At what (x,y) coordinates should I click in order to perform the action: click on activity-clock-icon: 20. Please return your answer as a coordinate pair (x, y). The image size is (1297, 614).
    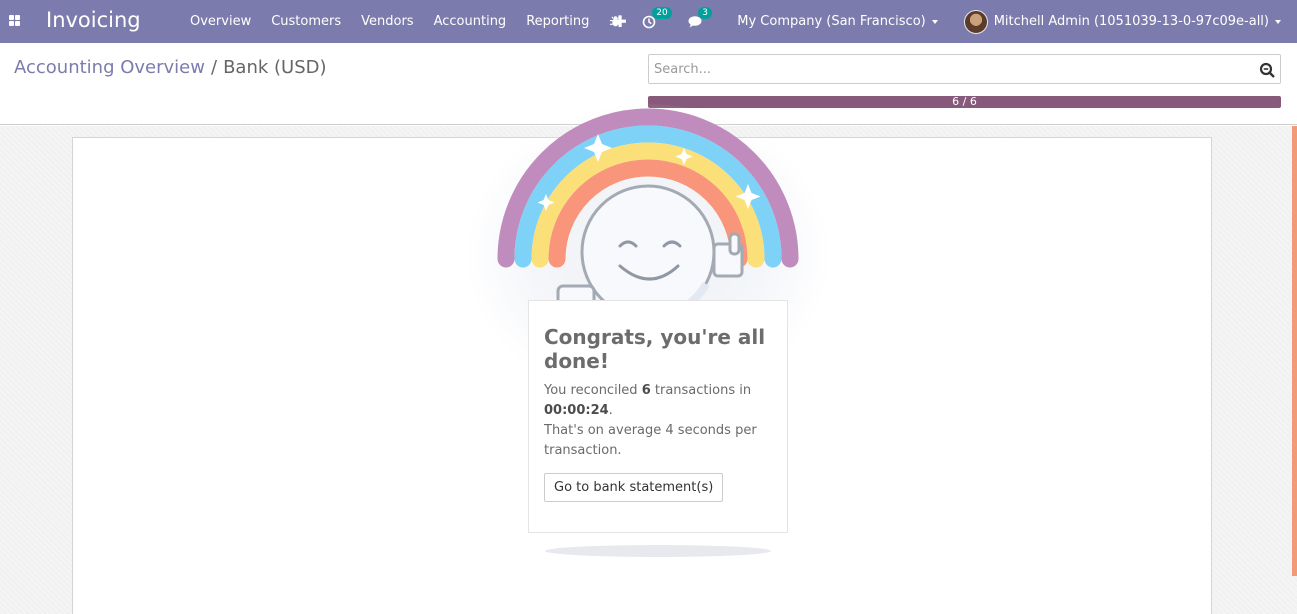
    Looking at the image, I should click on (657, 17).